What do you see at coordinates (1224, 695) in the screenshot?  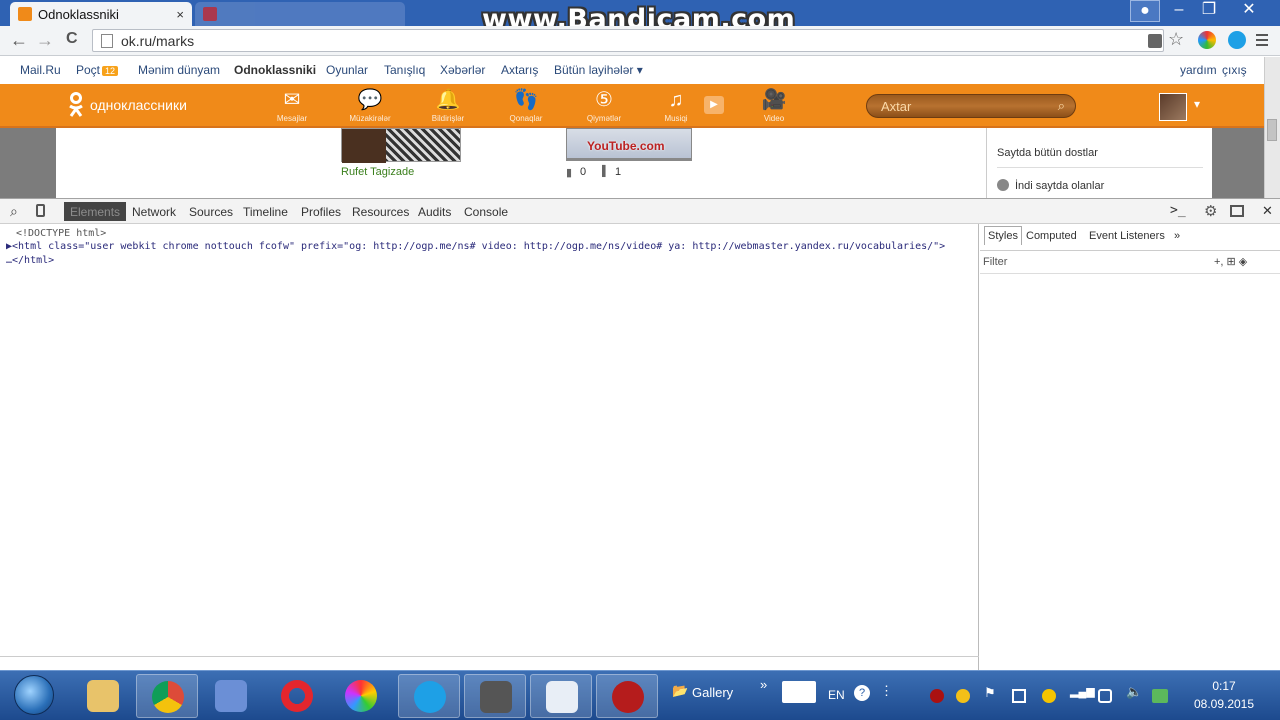 I see `system-clock: 0:17 08.09.2015` at bounding box center [1224, 695].